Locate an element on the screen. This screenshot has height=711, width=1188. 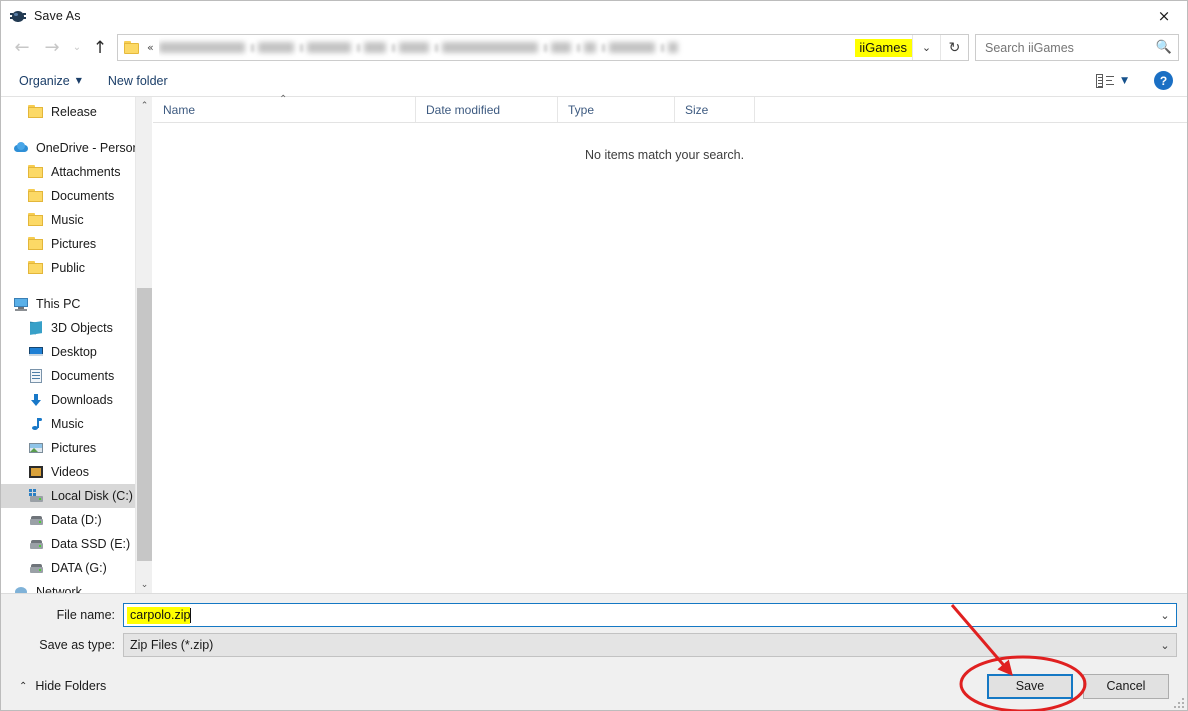
drive-icon is located at coordinates (36, 568).